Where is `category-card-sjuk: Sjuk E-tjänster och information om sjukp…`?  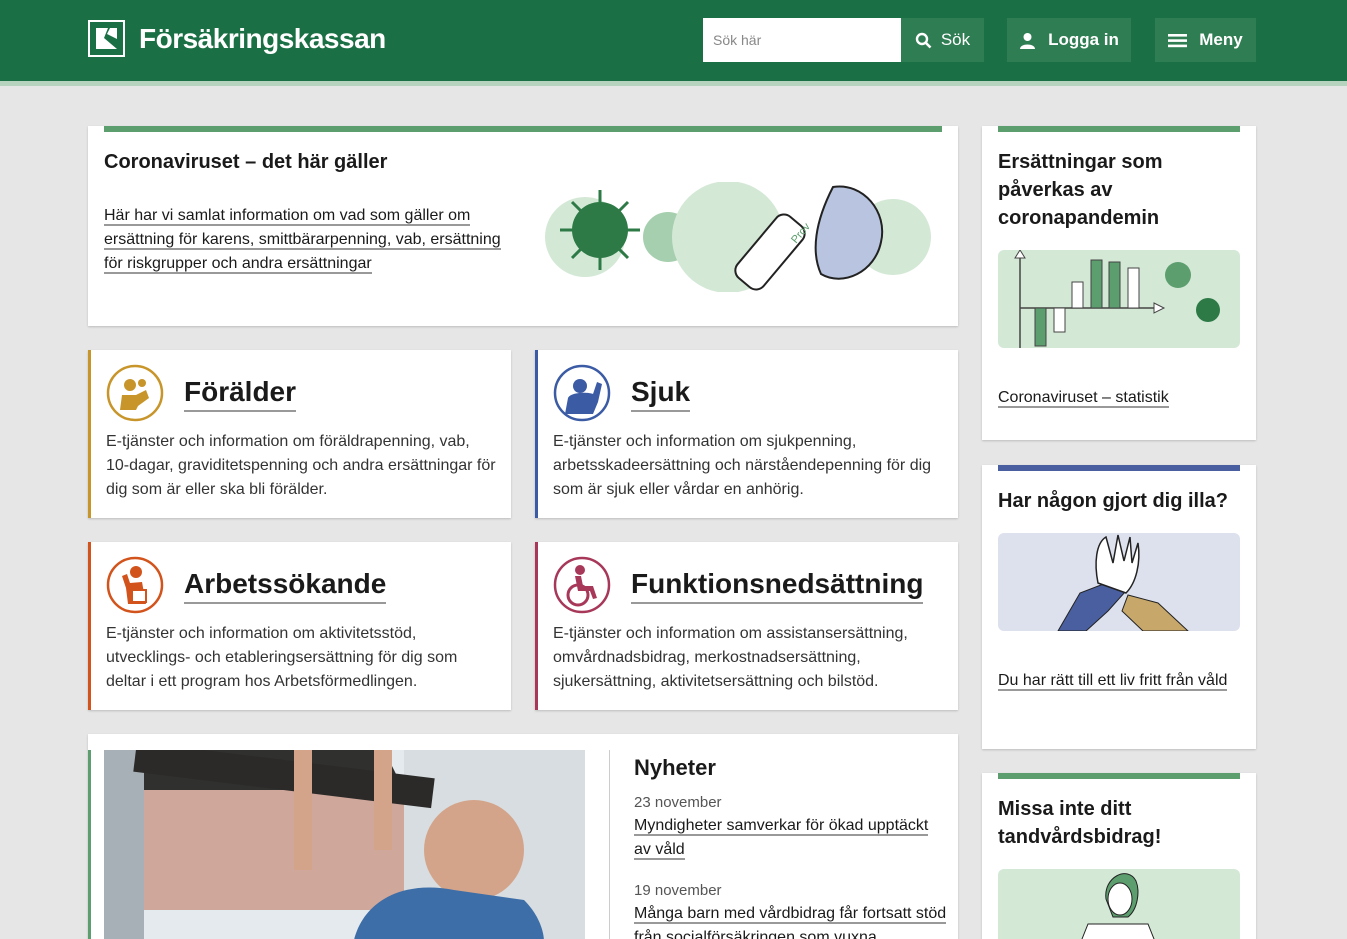 category-card-sjuk: Sjuk E-tjänster och information om sjukp… is located at coordinates (746, 434).